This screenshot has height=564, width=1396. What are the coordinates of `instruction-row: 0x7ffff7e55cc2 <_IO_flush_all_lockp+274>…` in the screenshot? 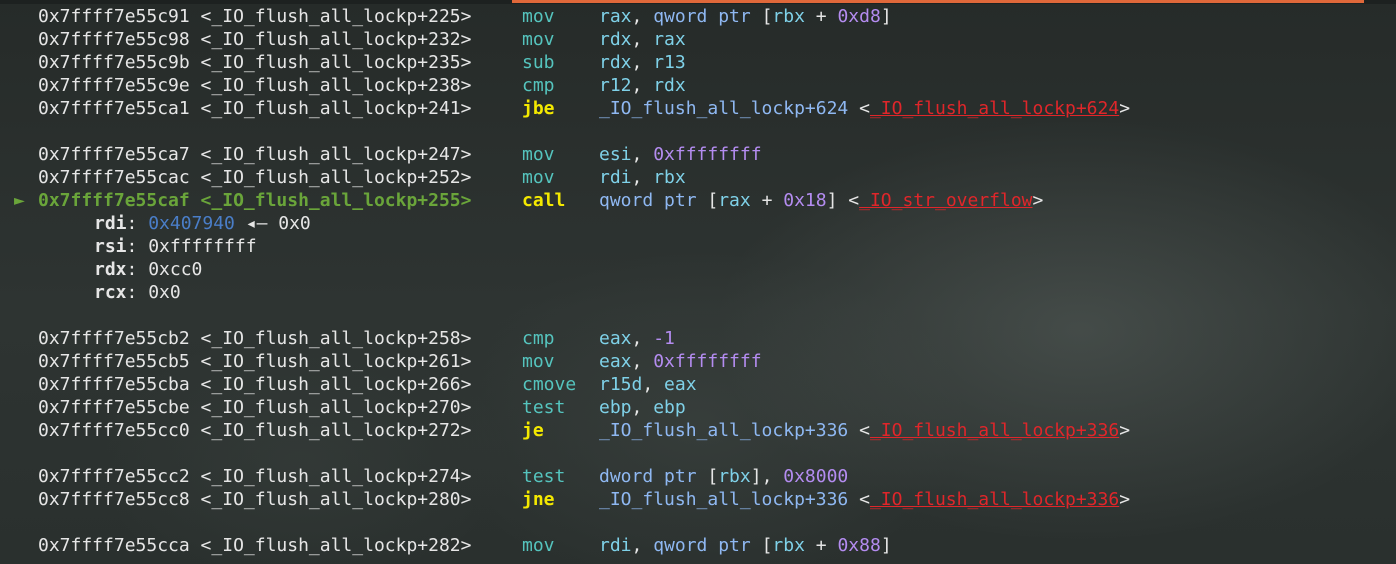 It's located at (698, 476).